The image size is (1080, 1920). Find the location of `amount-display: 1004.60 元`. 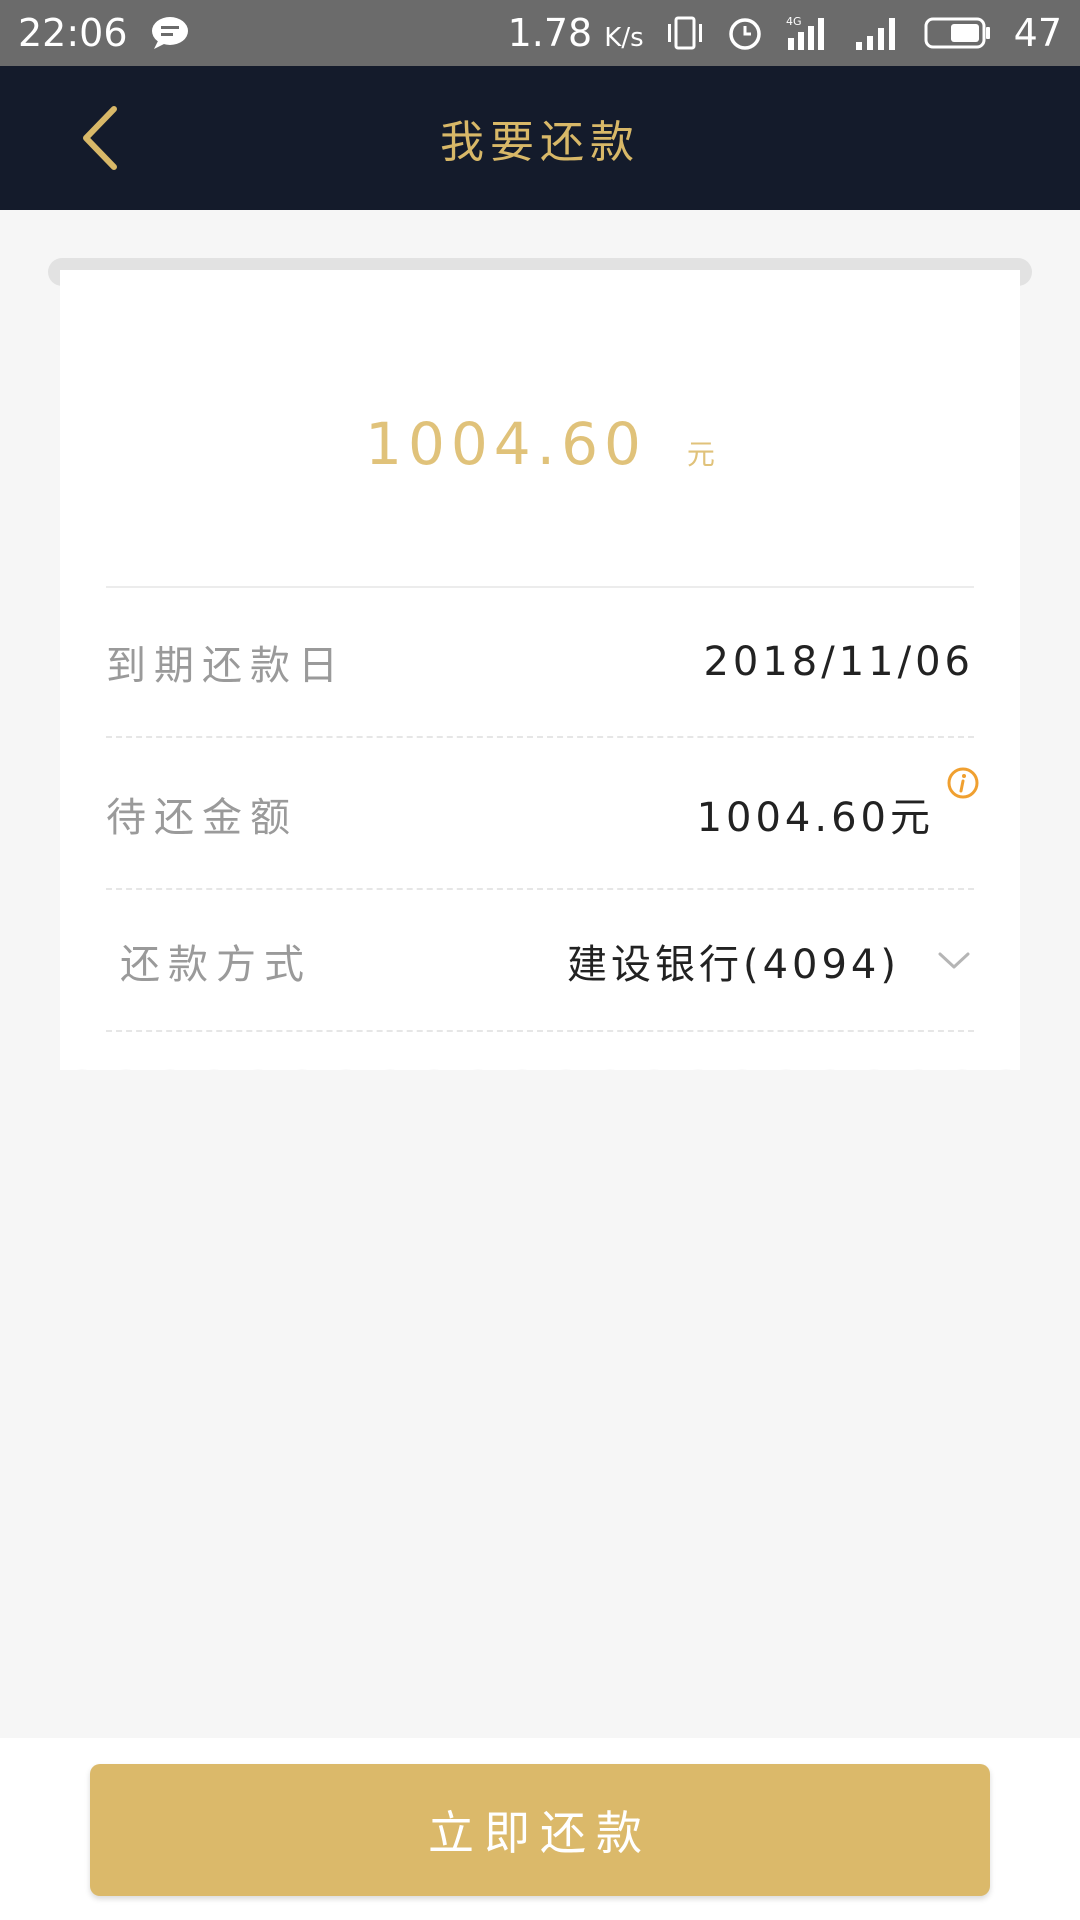

amount-display: 1004.60 元 is located at coordinates (540, 460).